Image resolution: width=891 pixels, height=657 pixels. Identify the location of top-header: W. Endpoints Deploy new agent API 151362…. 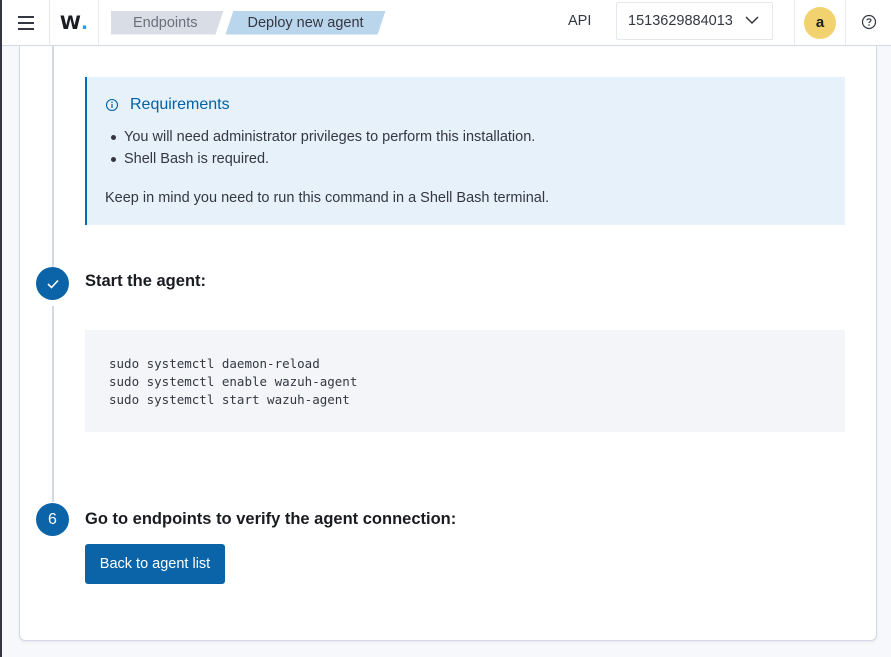
(446, 23).